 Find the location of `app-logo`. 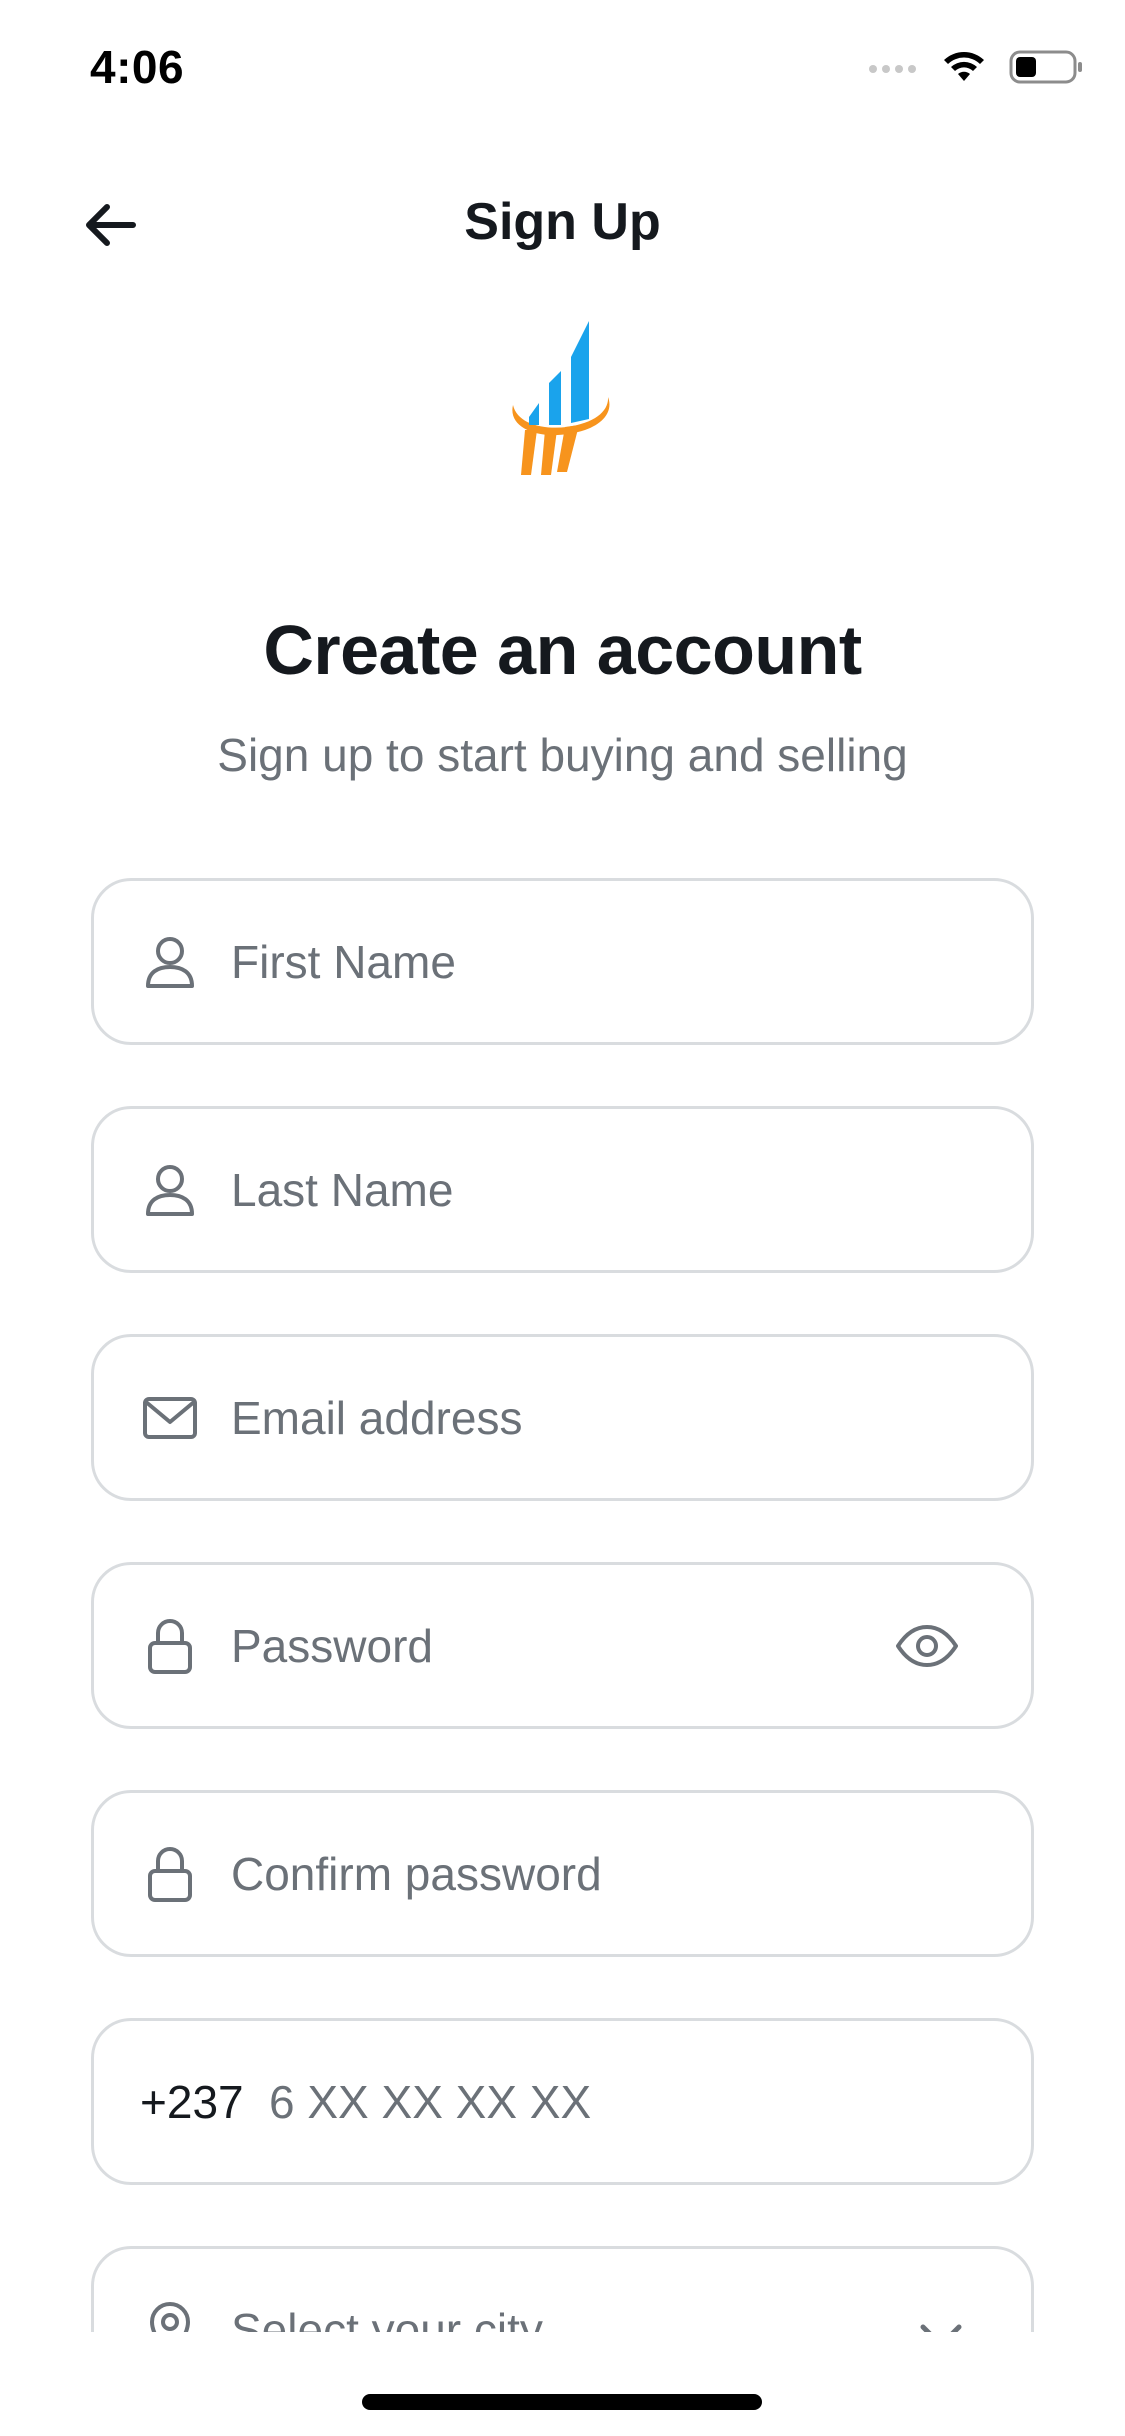

app-logo is located at coordinates (562, 400).